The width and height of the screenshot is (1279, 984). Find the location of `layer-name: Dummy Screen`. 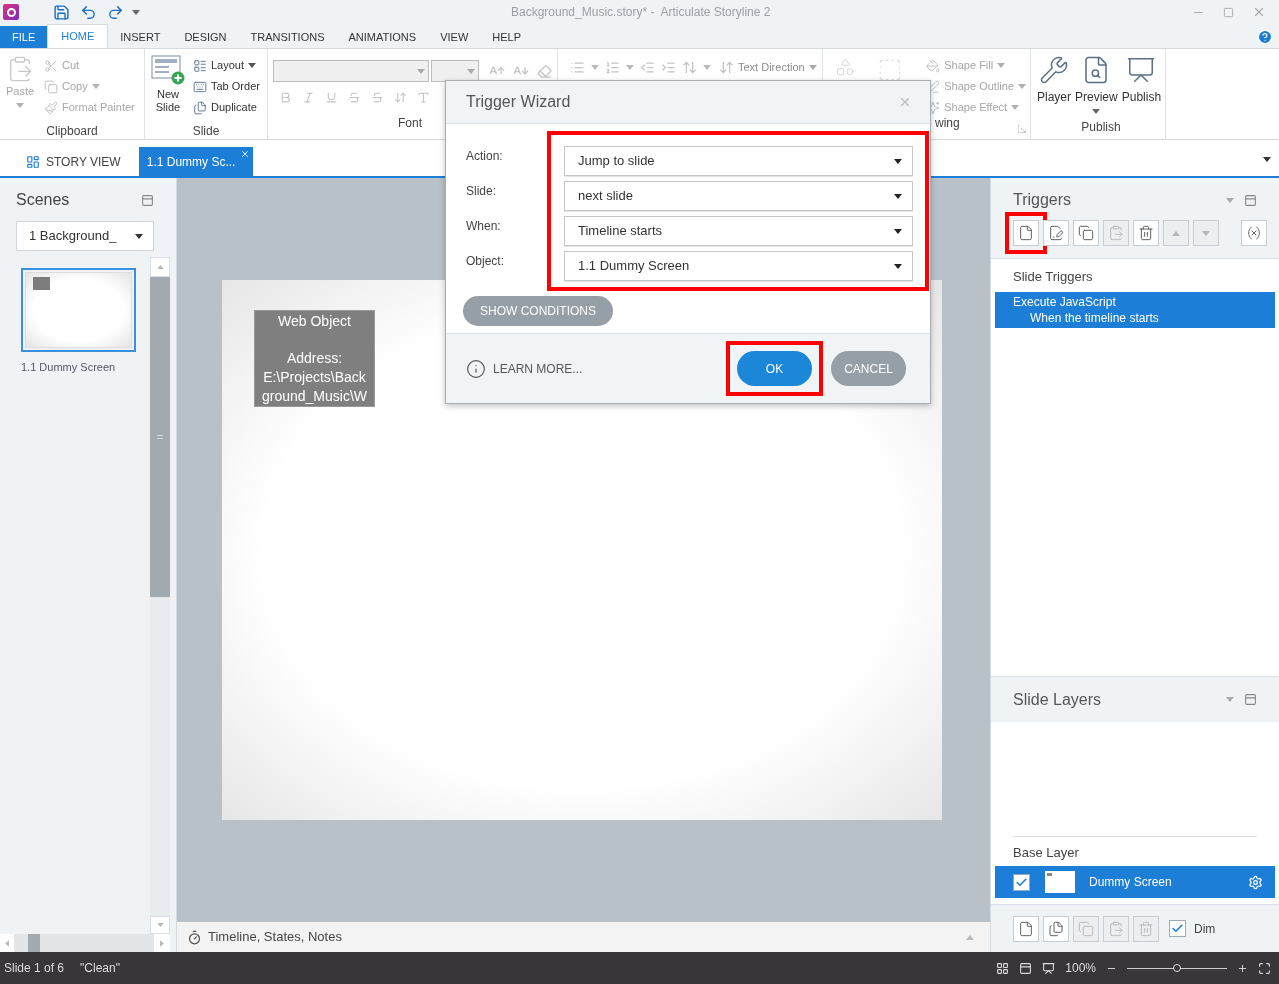

layer-name: Dummy Screen is located at coordinates (1130, 882).